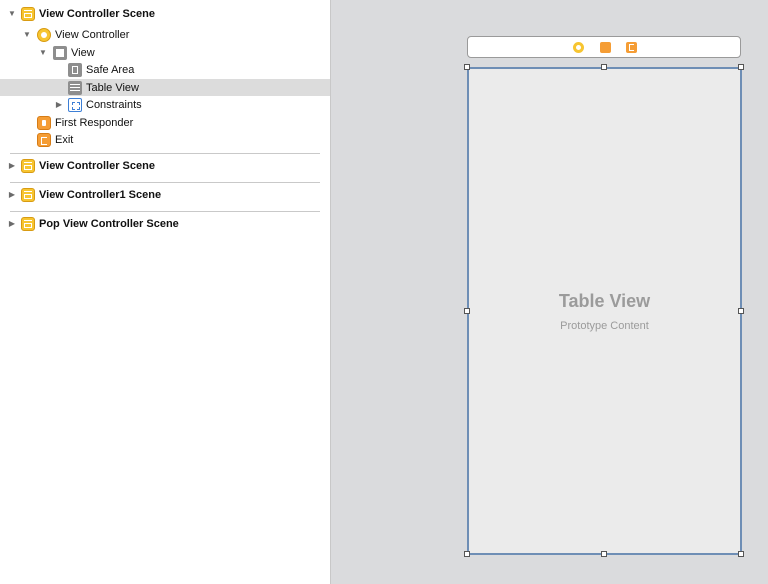 The width and height of the screenshot is (768, 584). What do you see at coordinates (75, 104) in the screenshot?
I see `constraints-icon` at bounding box center [75, 104].